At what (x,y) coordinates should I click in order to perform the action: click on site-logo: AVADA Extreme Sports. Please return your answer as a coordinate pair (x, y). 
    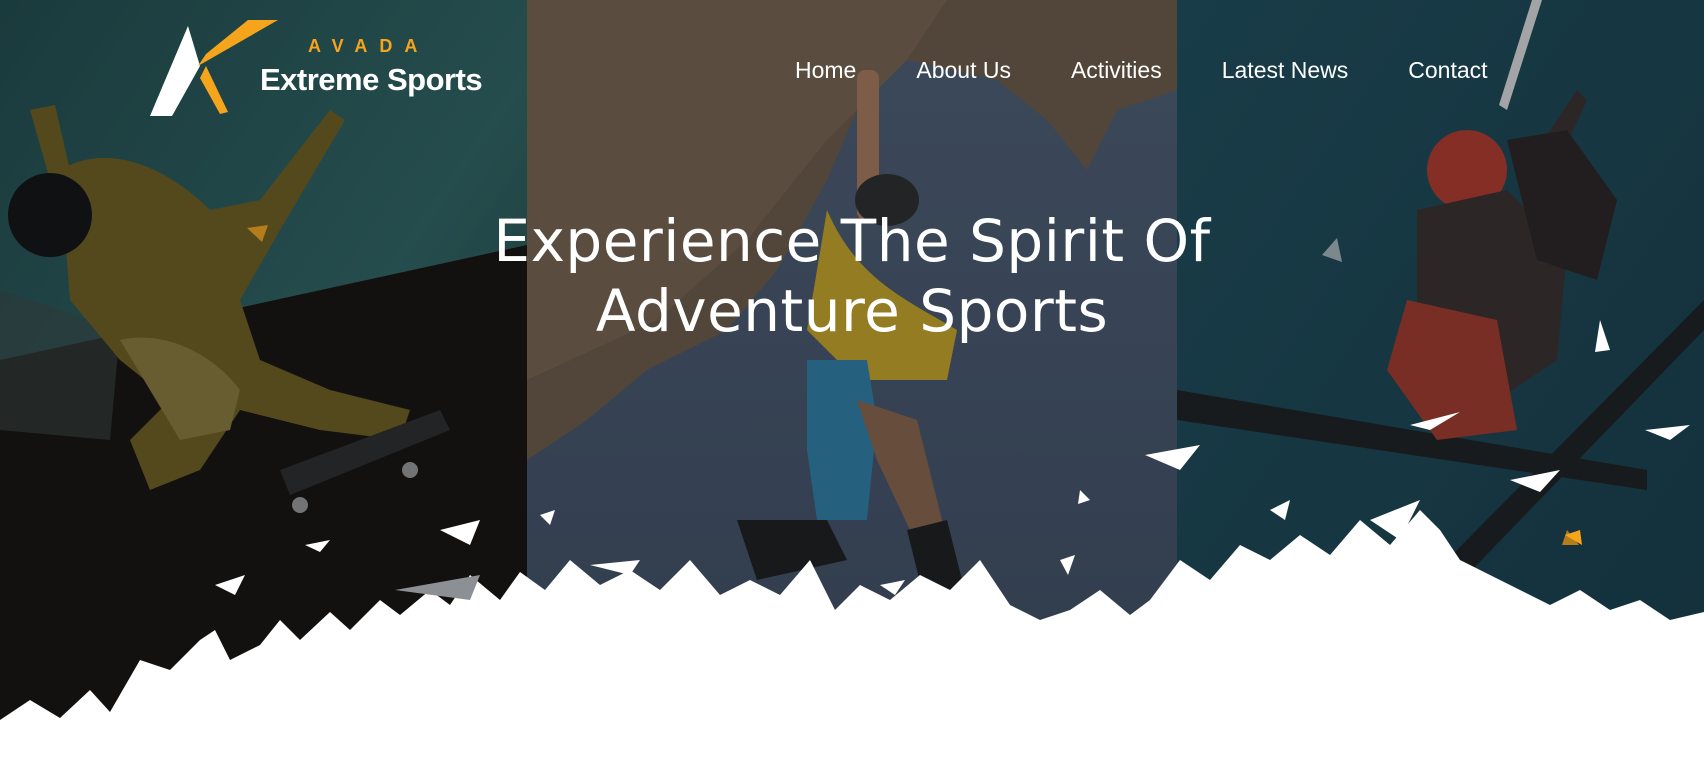
    Looking at the image, I should click on (316, 70).